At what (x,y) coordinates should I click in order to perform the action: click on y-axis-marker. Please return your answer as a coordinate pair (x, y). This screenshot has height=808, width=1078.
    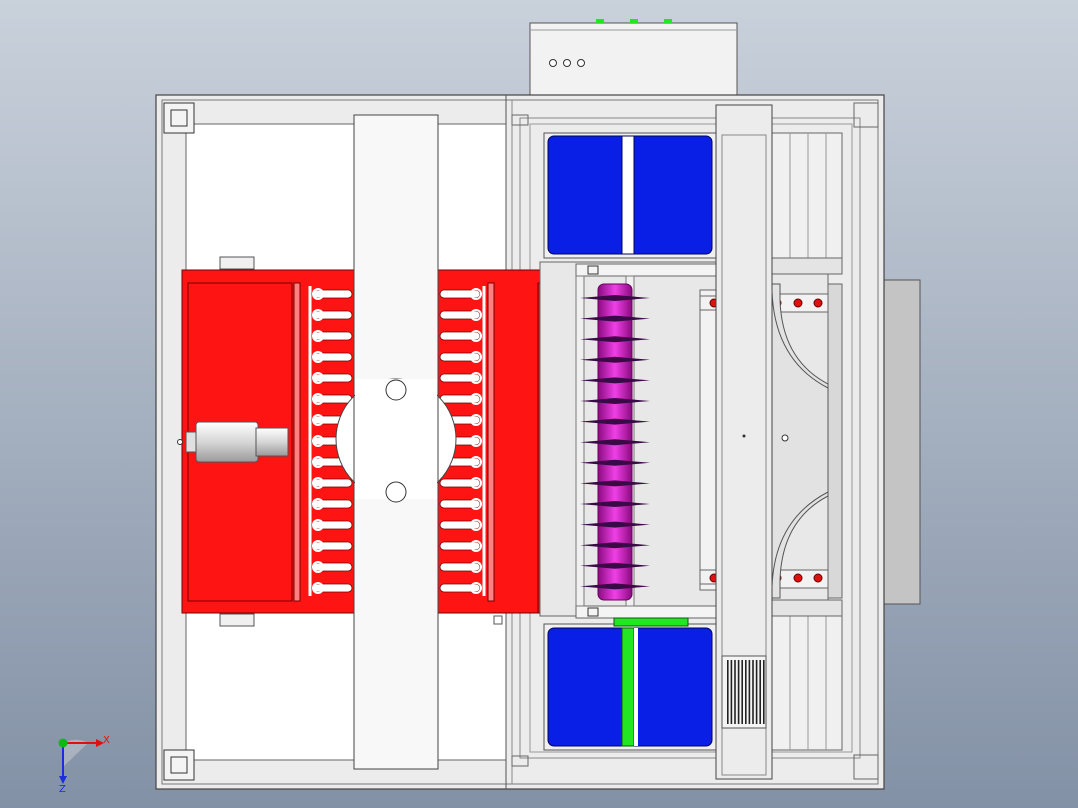
    Looking at the image, I should click on (63, 743).